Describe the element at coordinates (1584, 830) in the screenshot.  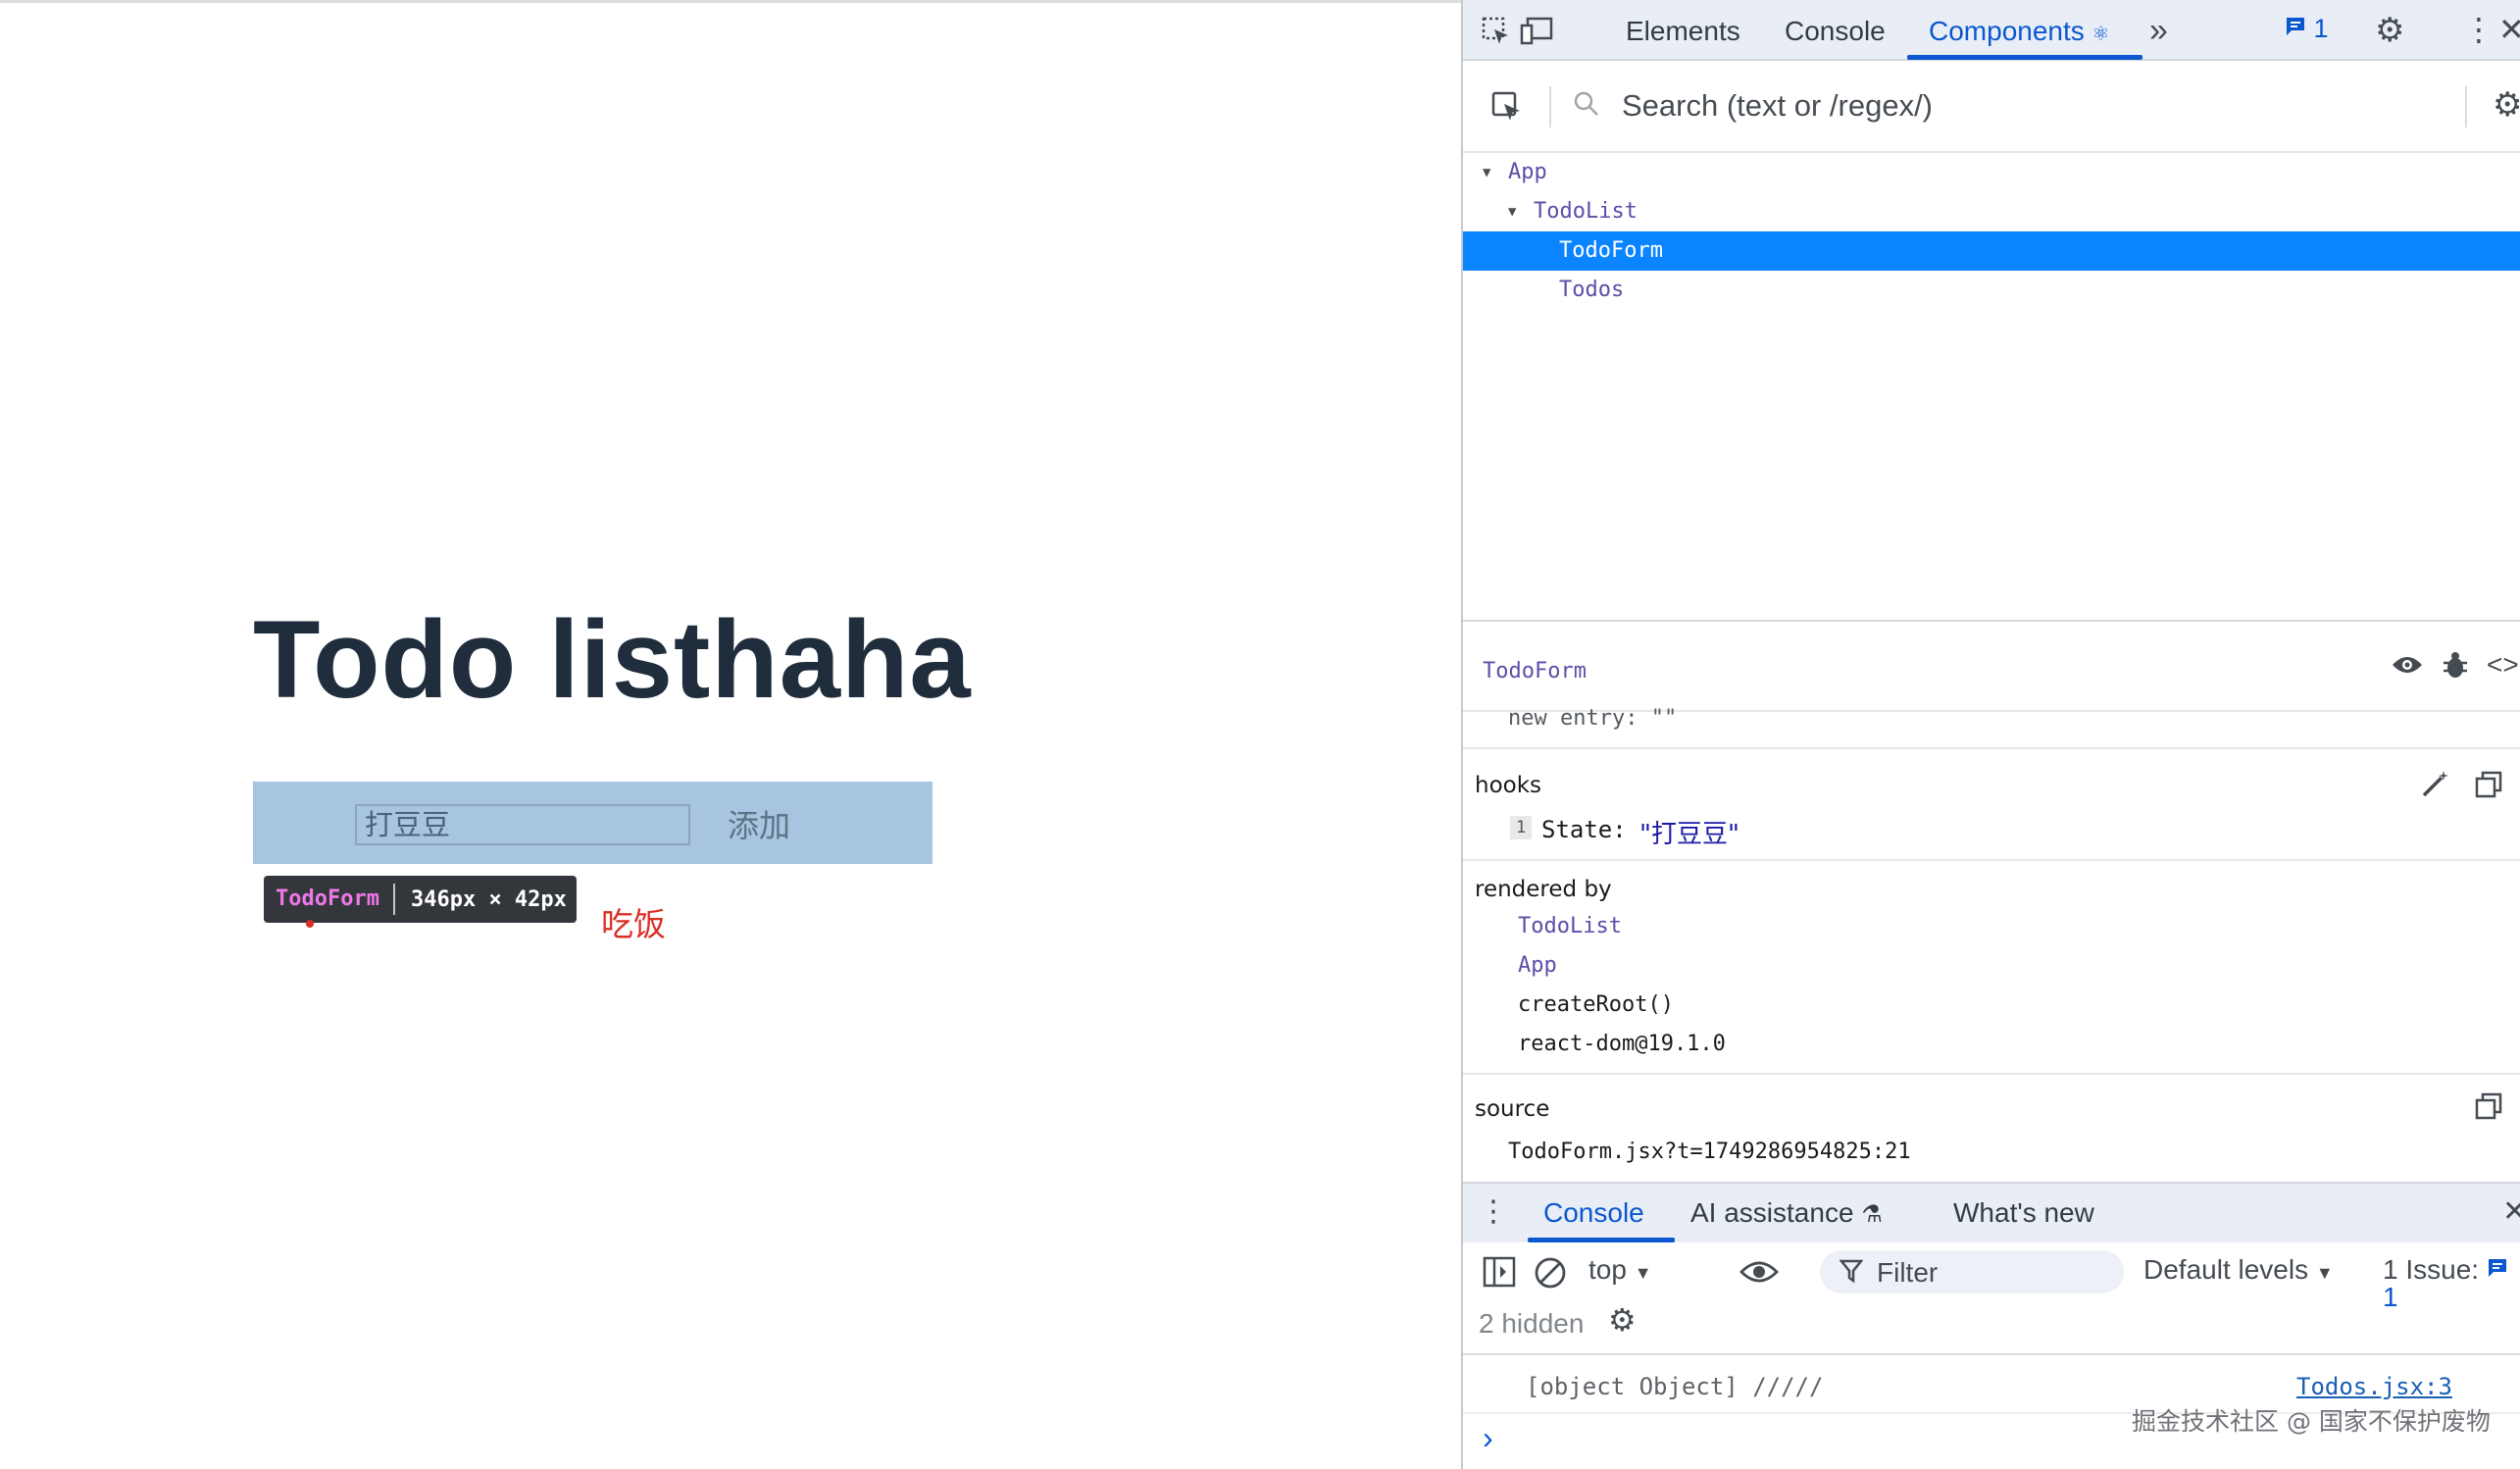
I see `hook-name: State:` at that location.